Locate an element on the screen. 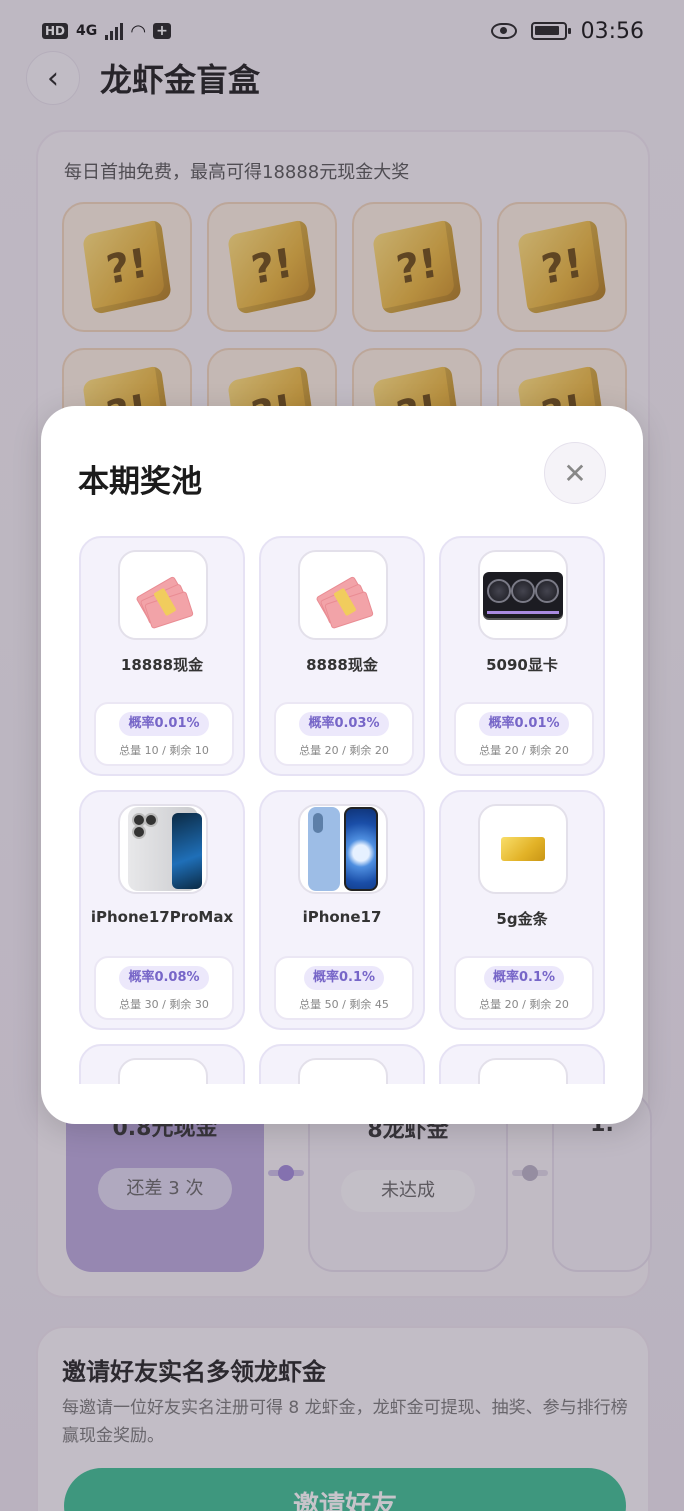 The height and width of the screenshot is (1511, 684). gold-bar-icon is located at coordinates (523, 849).